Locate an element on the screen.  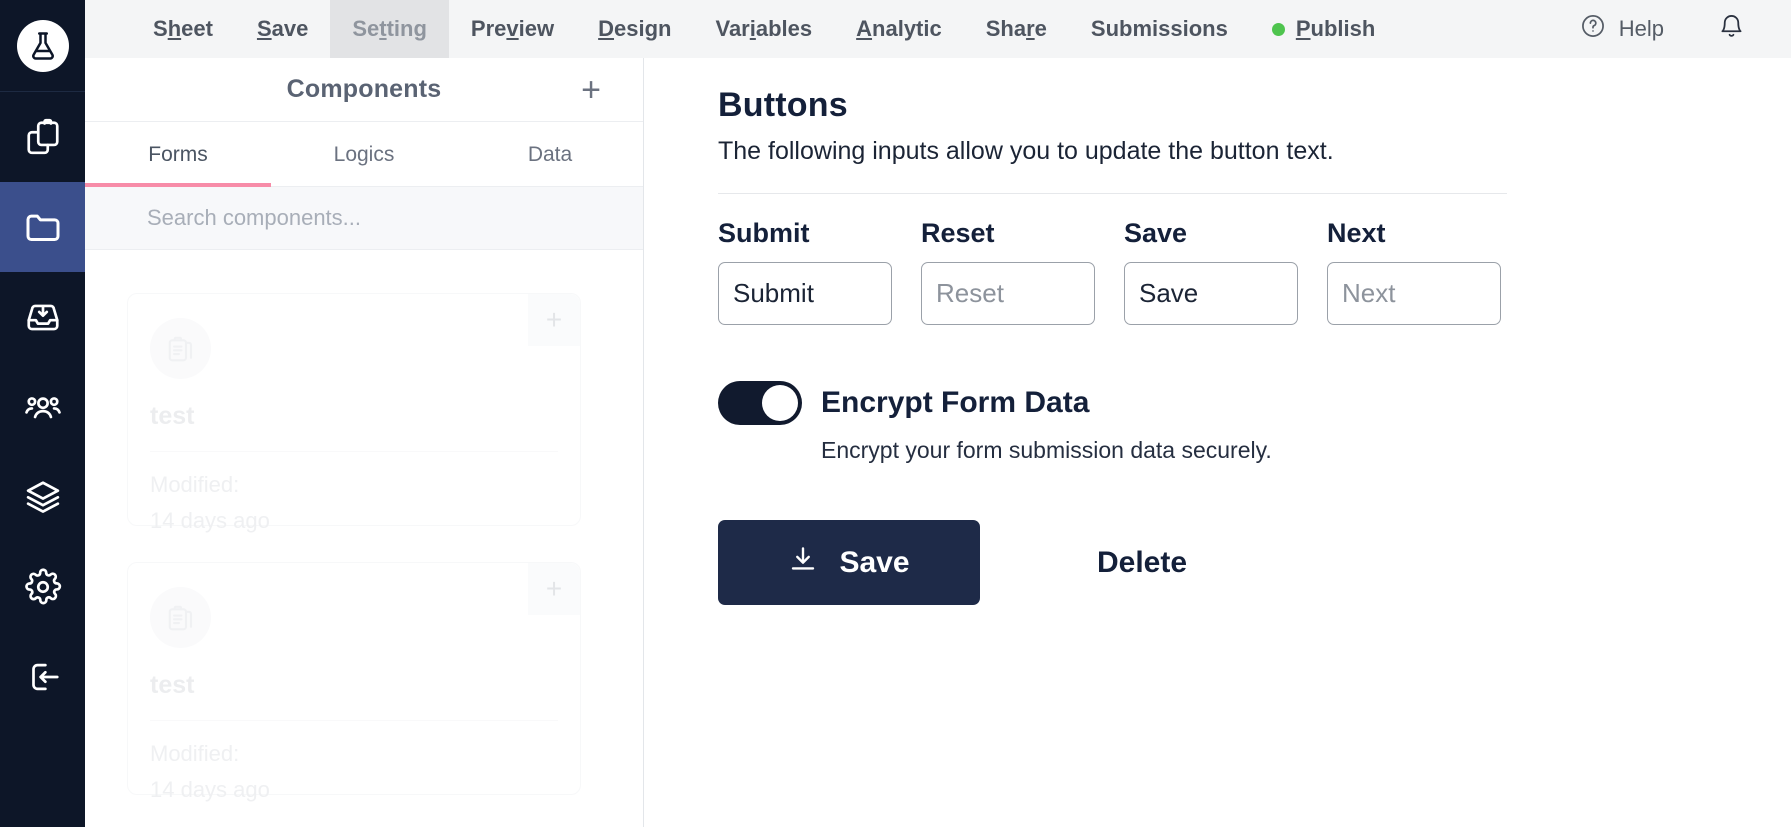
search-input is located at coordinates (370, 218).